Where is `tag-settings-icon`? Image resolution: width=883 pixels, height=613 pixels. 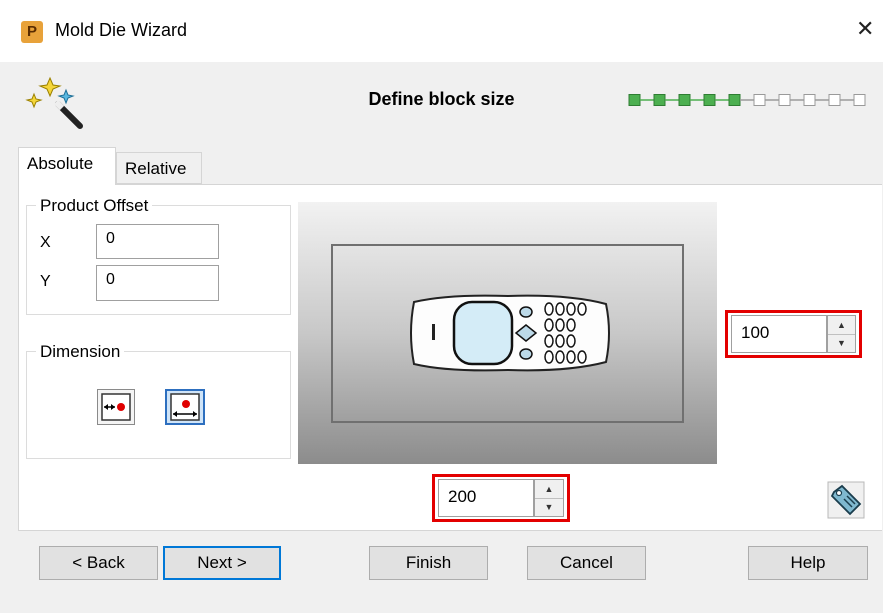
tag-settings-icon is located at coordinates (846, 500).